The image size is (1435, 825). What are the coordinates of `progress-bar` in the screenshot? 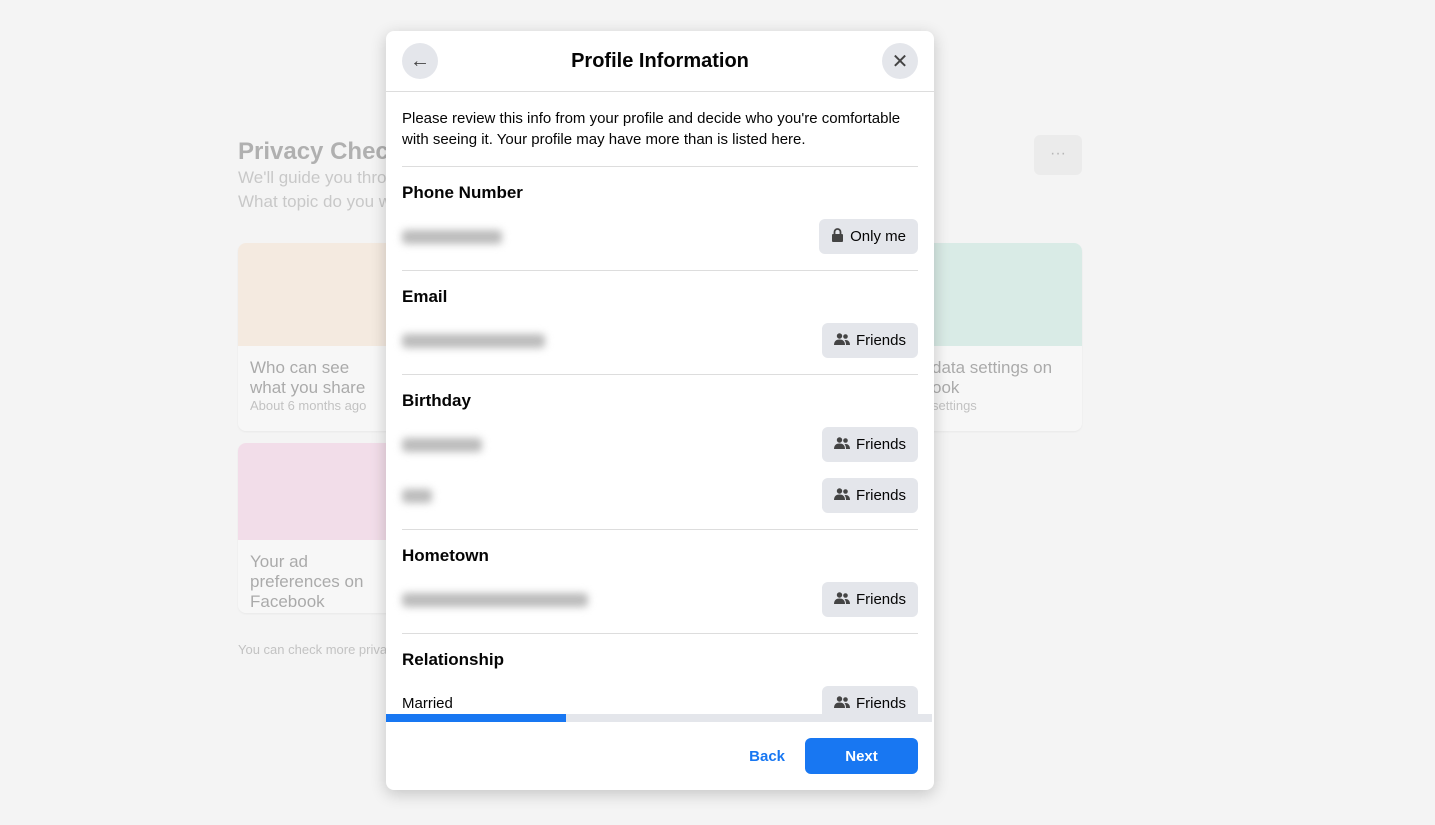 It's located at (659, 718).